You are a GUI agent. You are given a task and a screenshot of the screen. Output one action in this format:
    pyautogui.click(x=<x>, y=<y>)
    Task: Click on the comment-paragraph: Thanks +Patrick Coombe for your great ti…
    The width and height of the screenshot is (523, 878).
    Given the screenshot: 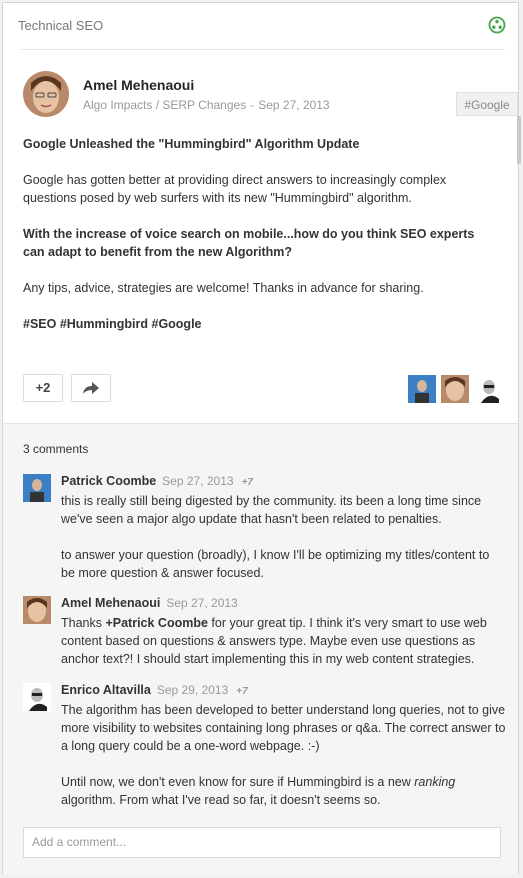 What is the action you would take?
    pyautogui.click(x=283, y=641)
    